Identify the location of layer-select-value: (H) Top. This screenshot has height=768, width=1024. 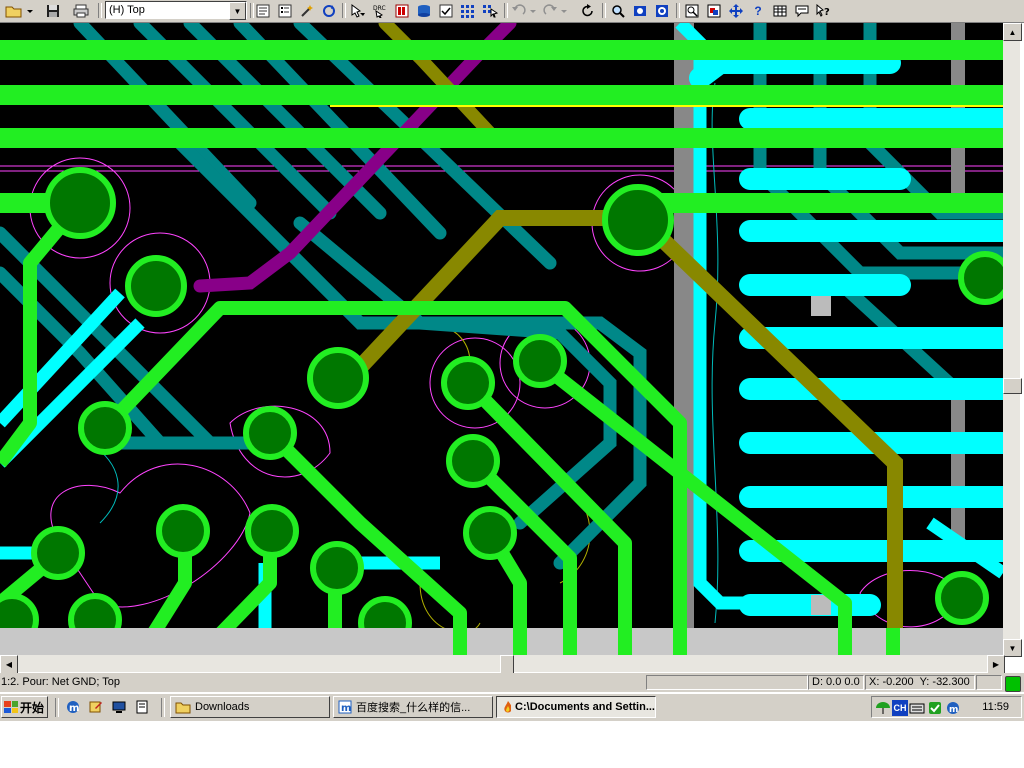
(127, 10).